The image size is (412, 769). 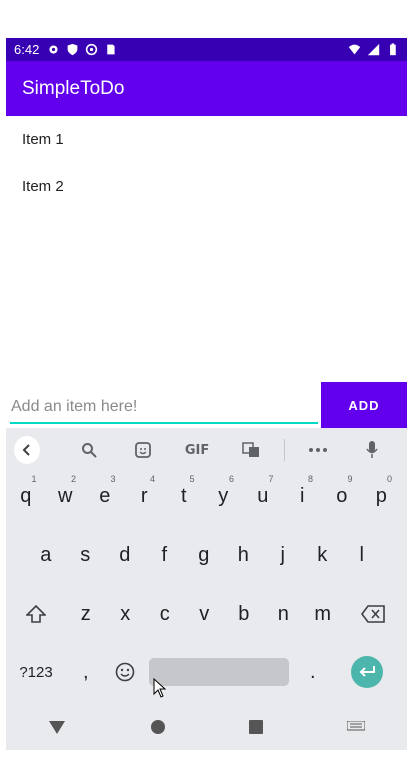 I want to click on battery-icon, so click(x=393, y=49).